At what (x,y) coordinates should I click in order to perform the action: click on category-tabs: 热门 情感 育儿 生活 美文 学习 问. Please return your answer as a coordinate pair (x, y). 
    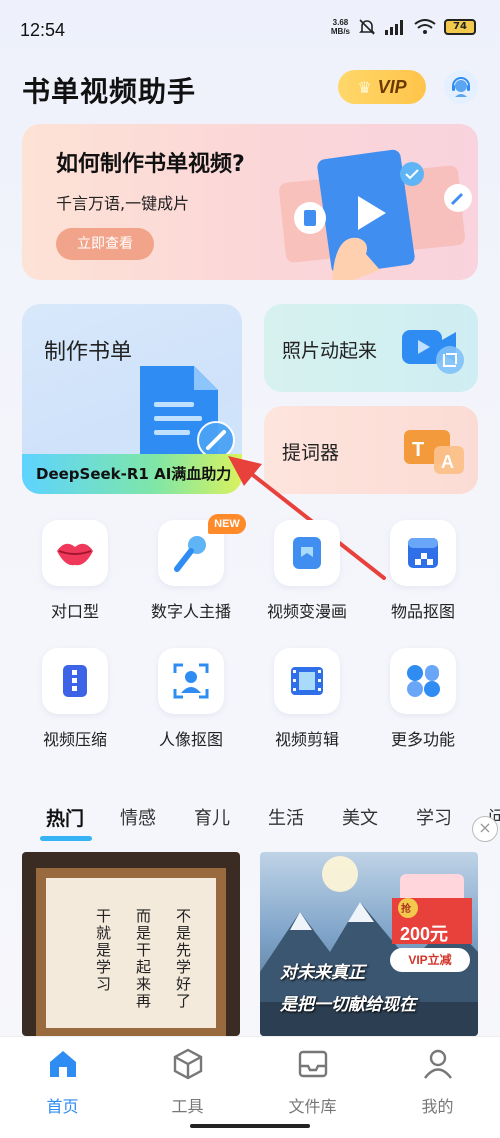
    Looking at the image, I should click on (250, 822).